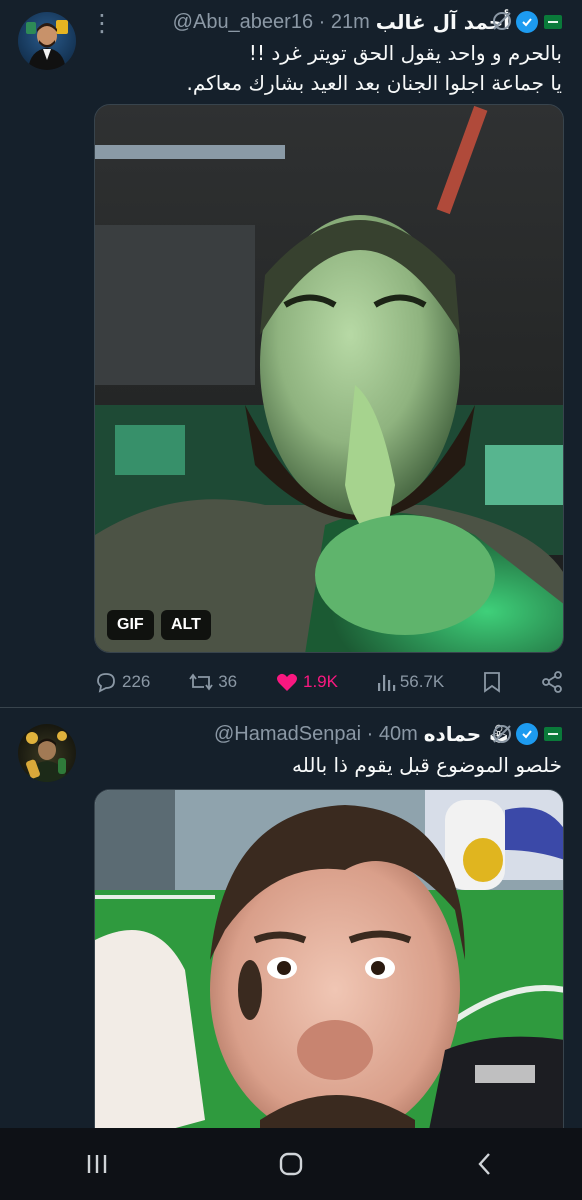  What do you see at coordinates (452, 734) in the screenshot?
I see `tweet-display-name: حماده` at bounding box center [452, 734].